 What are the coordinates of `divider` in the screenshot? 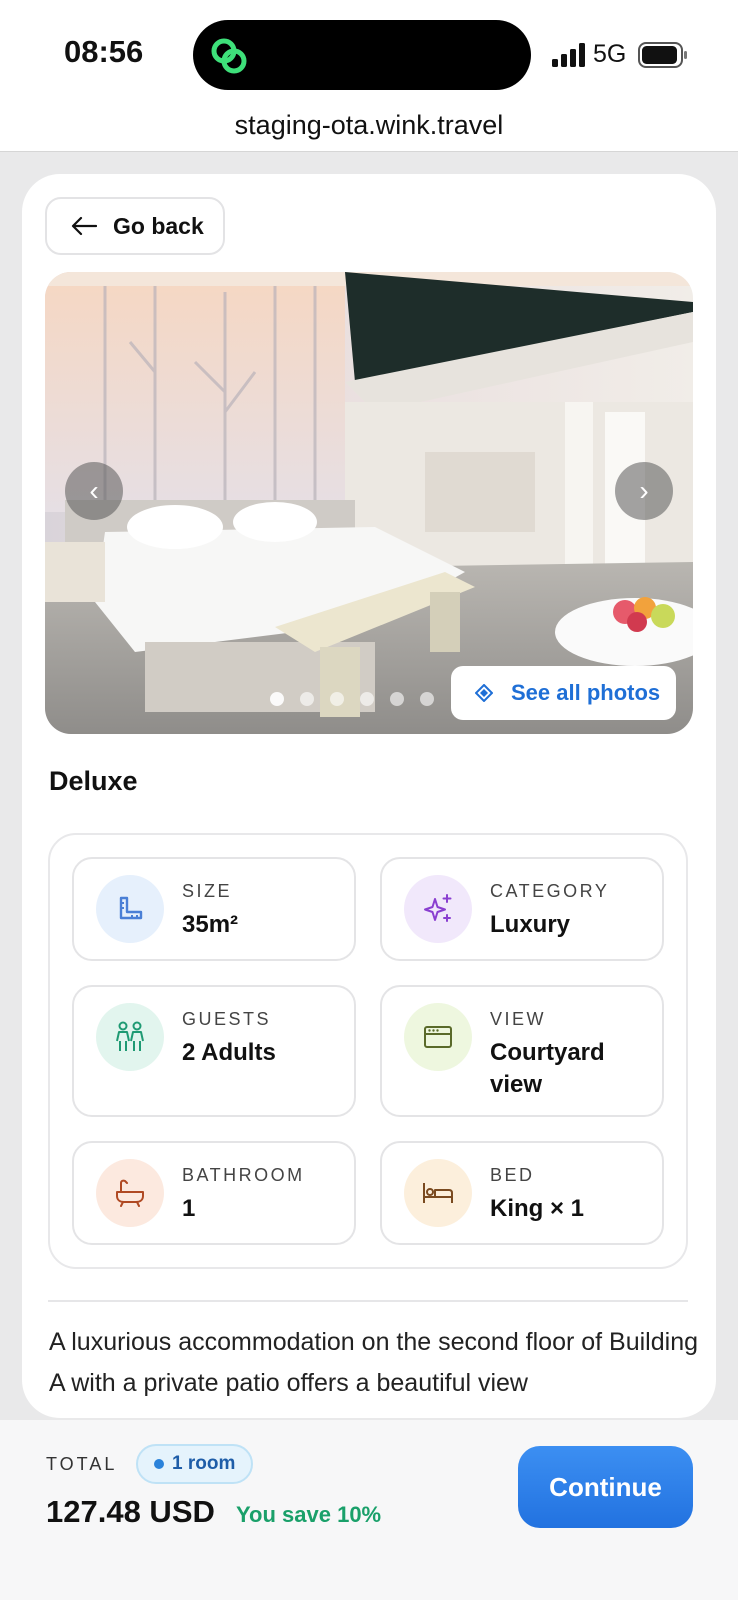 It's located at (368, 1301).